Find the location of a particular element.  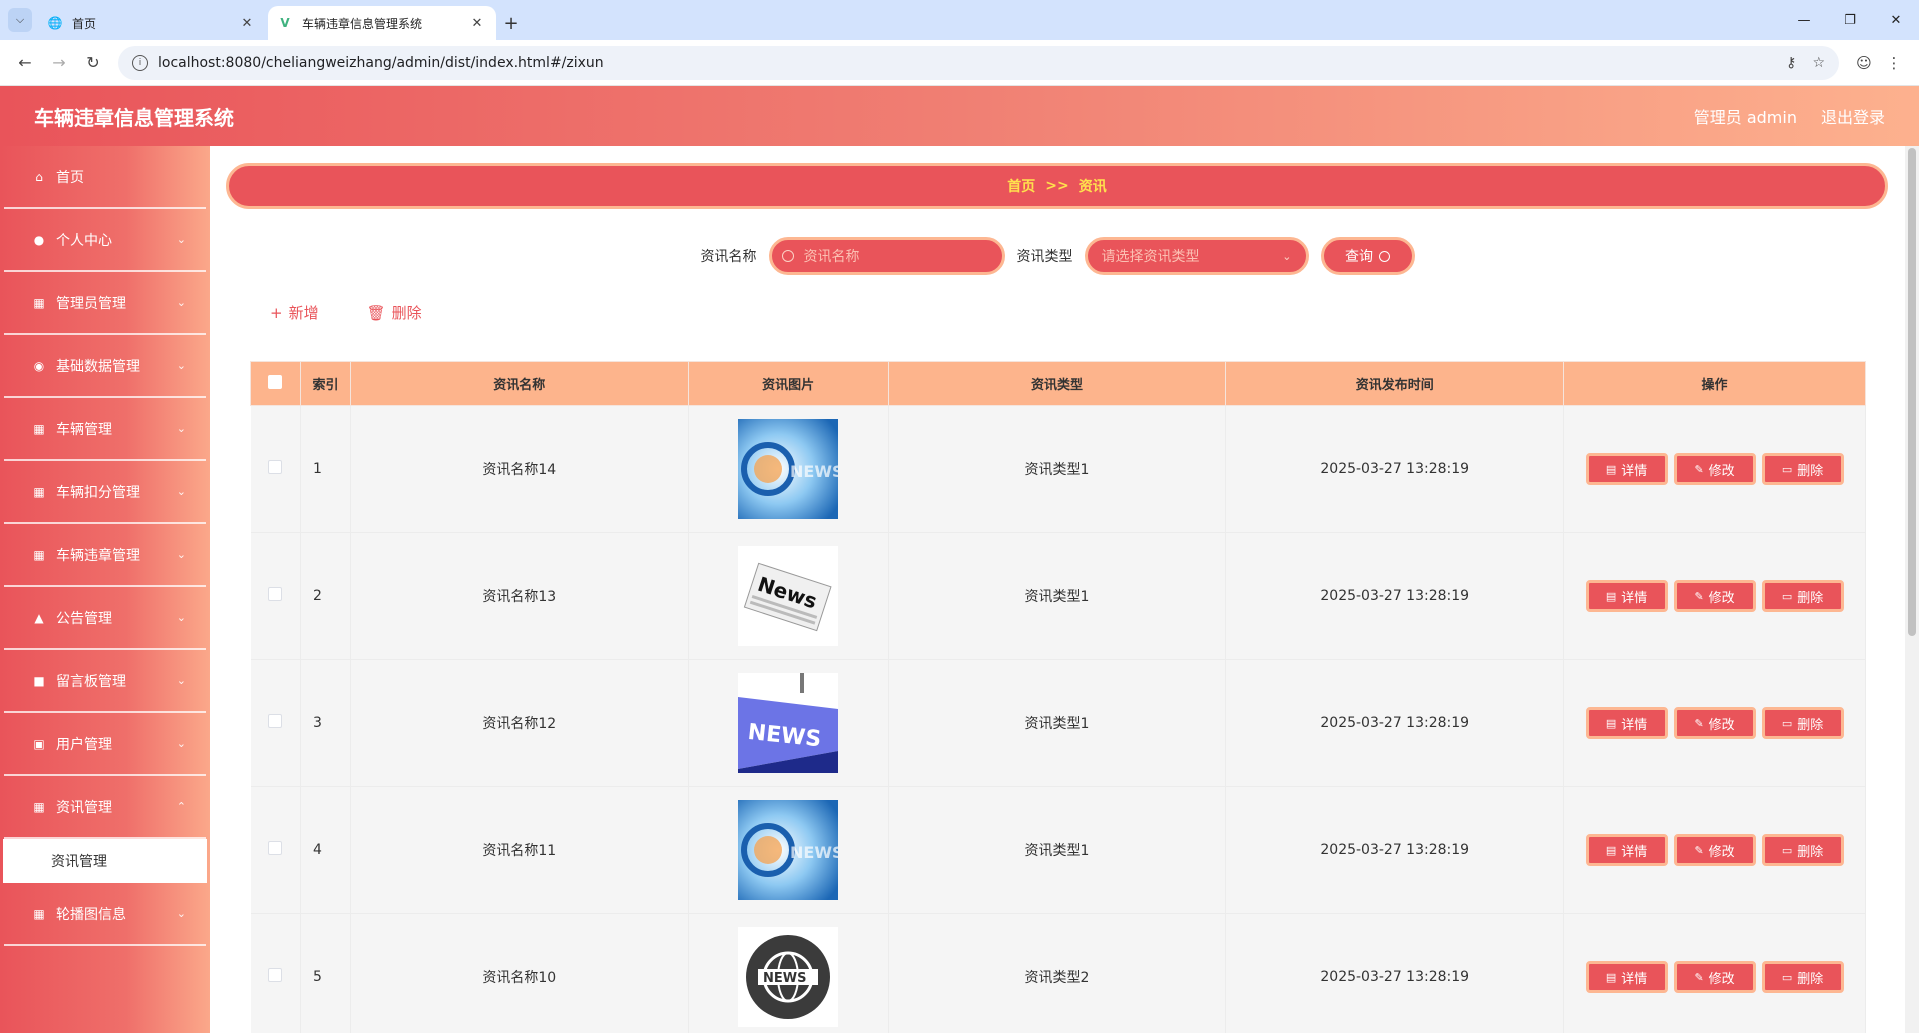

row-actions: ▤ 详情 ✎ 修改 ▭ 删除 is located at coordinates (1714, 850).